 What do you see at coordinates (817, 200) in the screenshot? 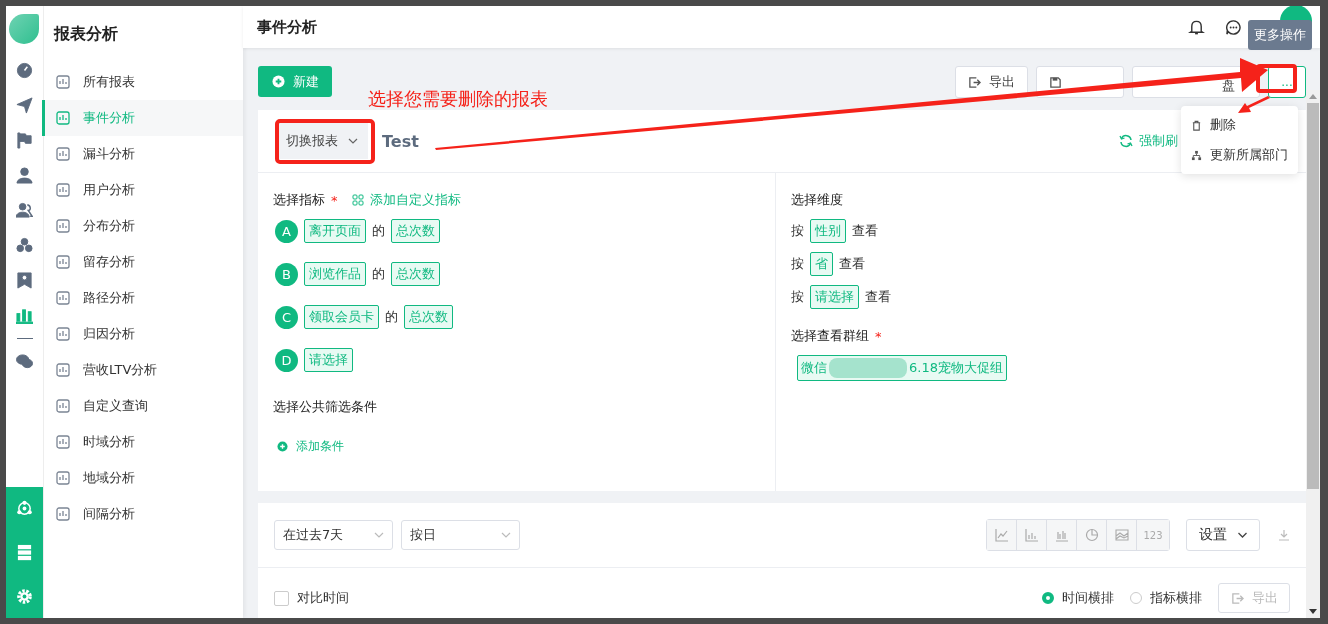
I see `section-title: 选择维度` at bounding box center [817, 200].